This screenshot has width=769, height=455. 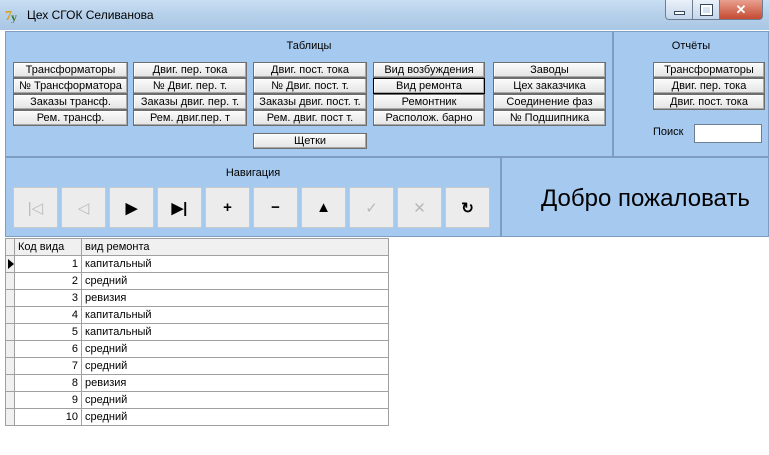 I want to click on table-row: 2 средний, so click(x=197, y=281).